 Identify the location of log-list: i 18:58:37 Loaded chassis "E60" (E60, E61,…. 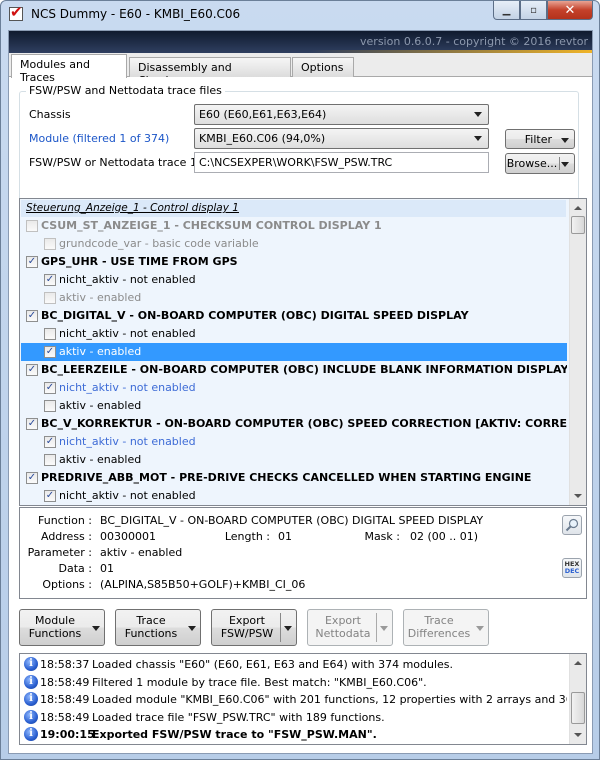
(303, 699).